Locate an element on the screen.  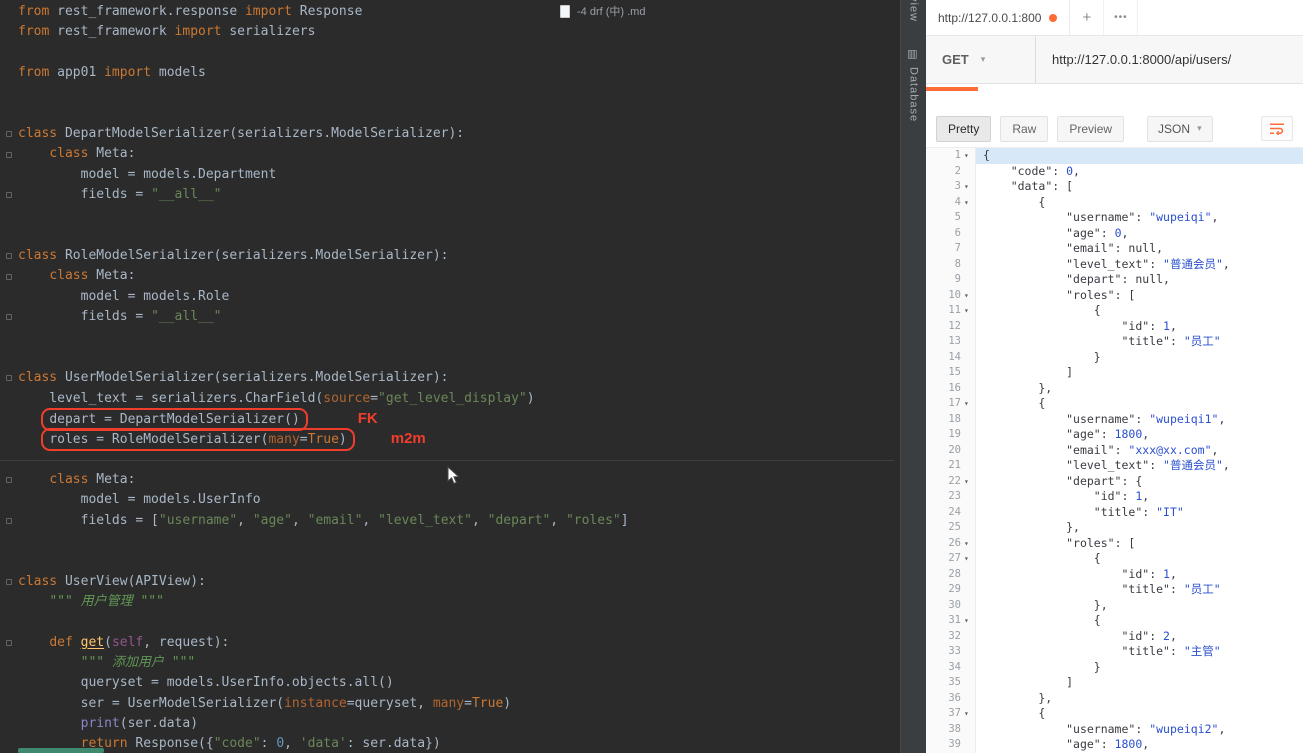
line-gutter: 11 ▾ is located at coordinates (951, 311).